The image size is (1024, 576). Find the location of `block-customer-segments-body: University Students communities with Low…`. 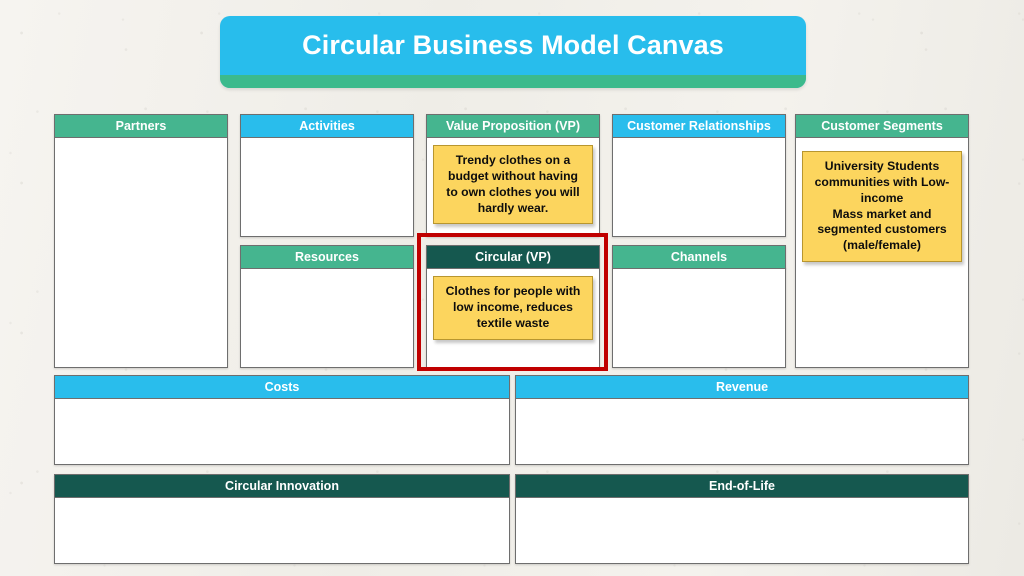

block-customer-segments-body: University Students communities with Low… is located at coordinates (882, 252).